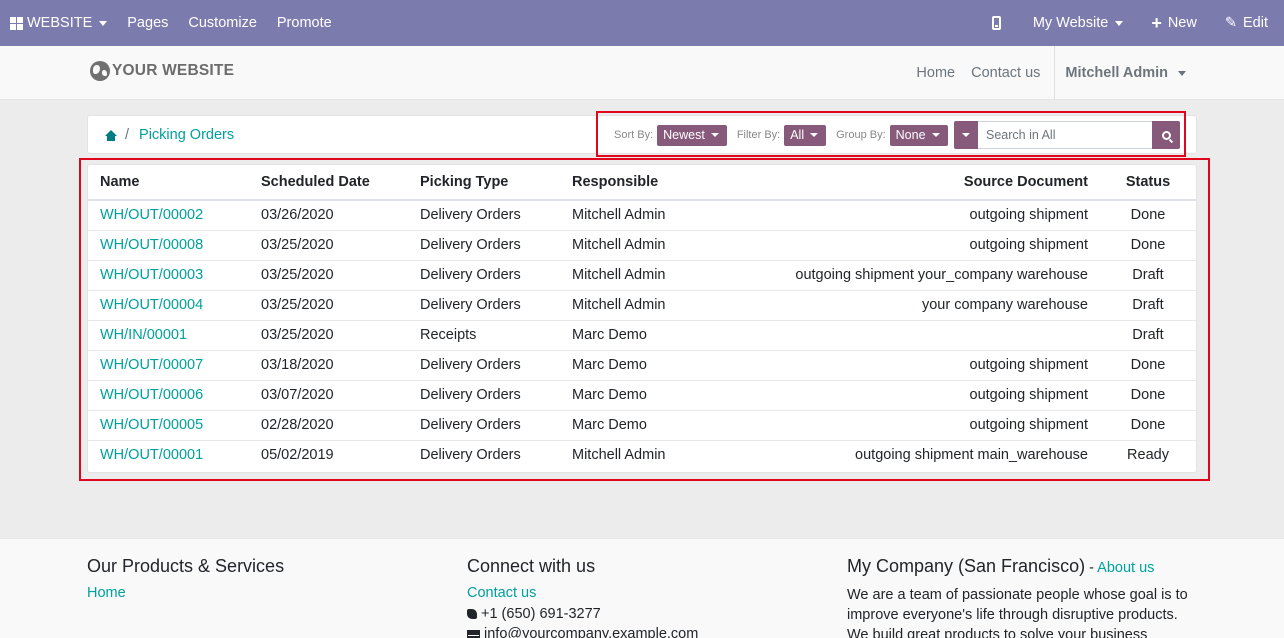  I want to click on footer-email: info@yourcompany.example.com, so click(582, 631).